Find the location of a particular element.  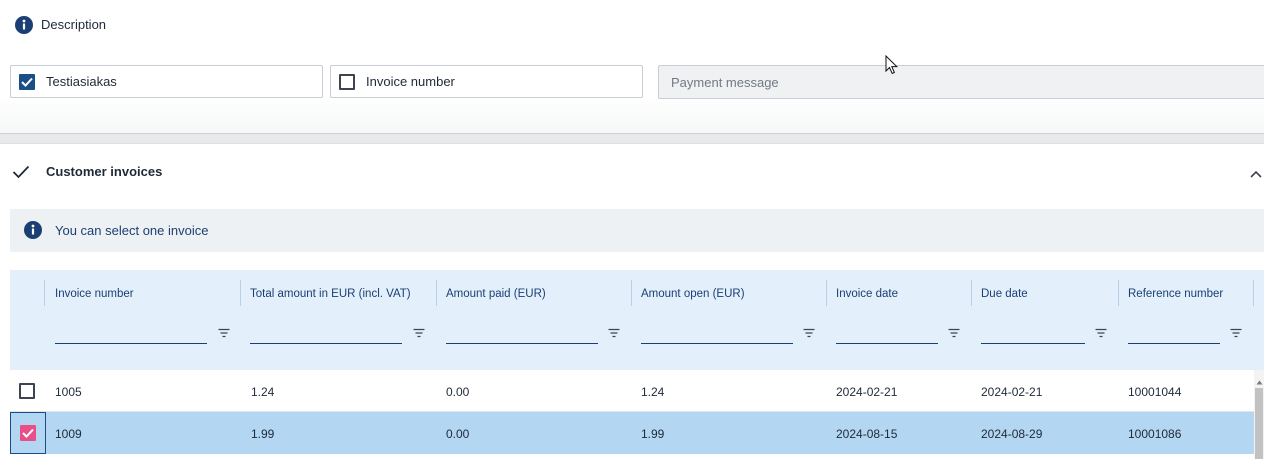

customer-invoices-title: Customer invoices is located at coordinates (104, 171).